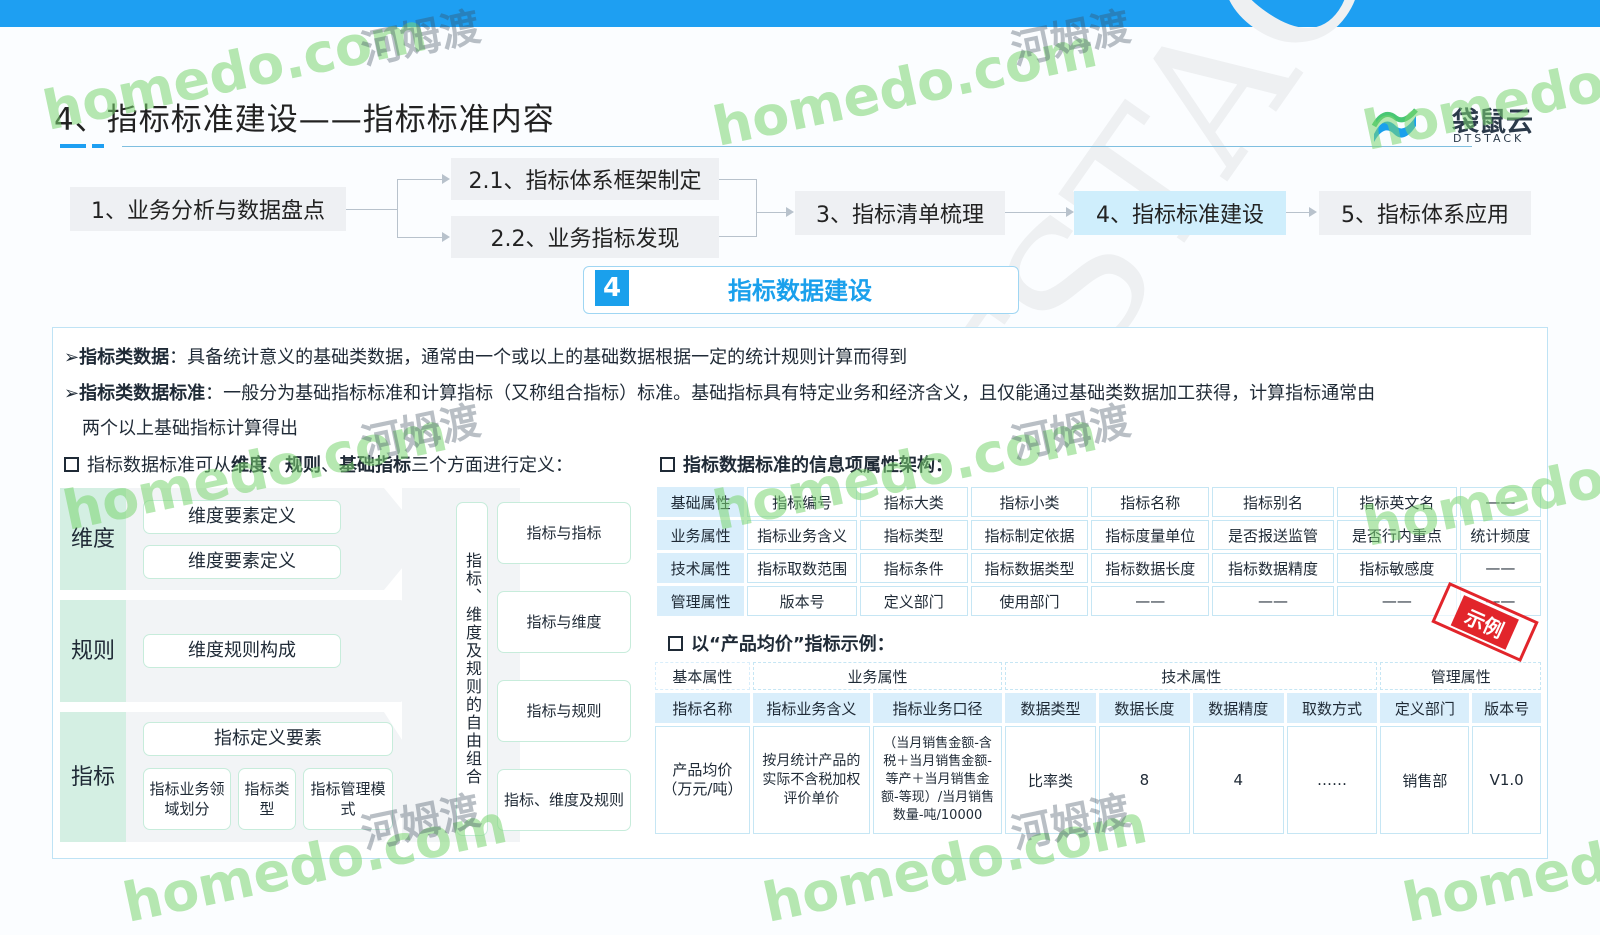 This screenshot has width=1600, height=935. I want to click on table-cell: 产品均价（万元/吨）, so click(702, 780).